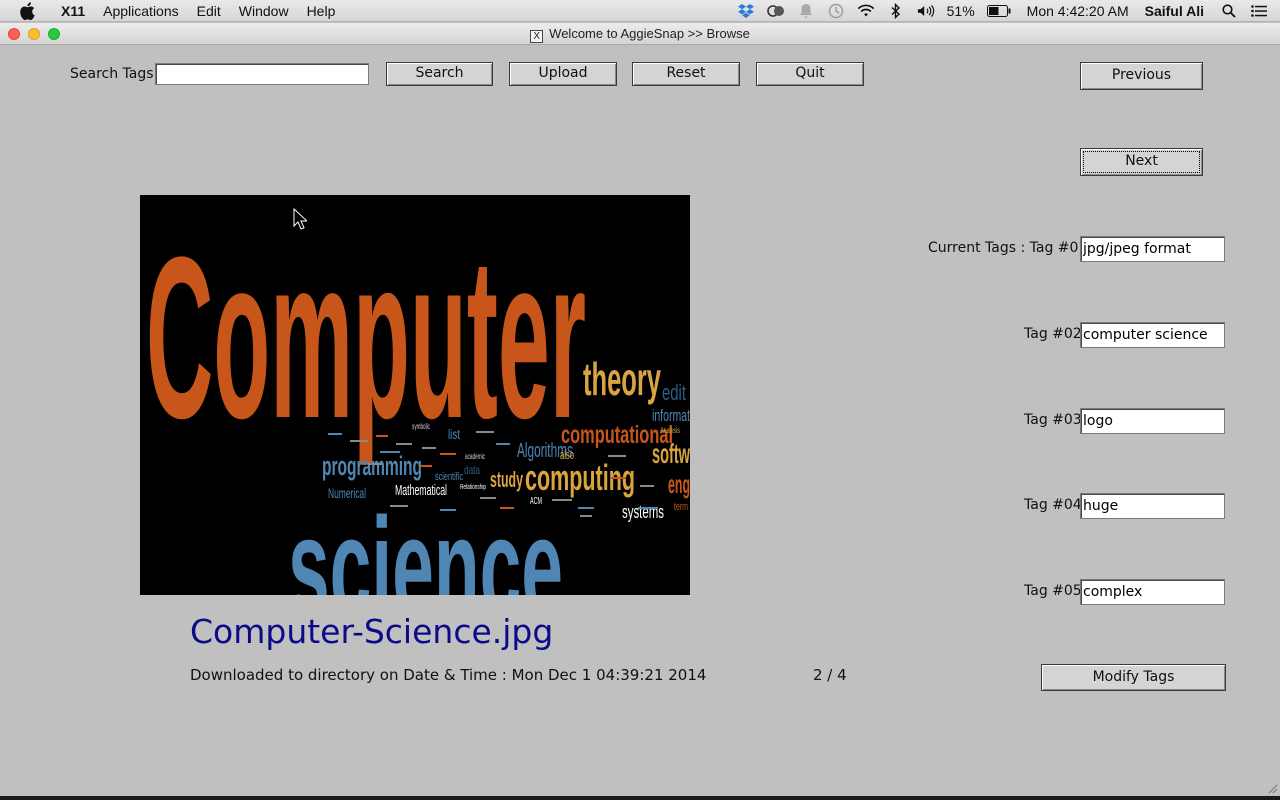 This screenshot has width=1280, height=800. I want to click on sync-icon, so click(775, 11).